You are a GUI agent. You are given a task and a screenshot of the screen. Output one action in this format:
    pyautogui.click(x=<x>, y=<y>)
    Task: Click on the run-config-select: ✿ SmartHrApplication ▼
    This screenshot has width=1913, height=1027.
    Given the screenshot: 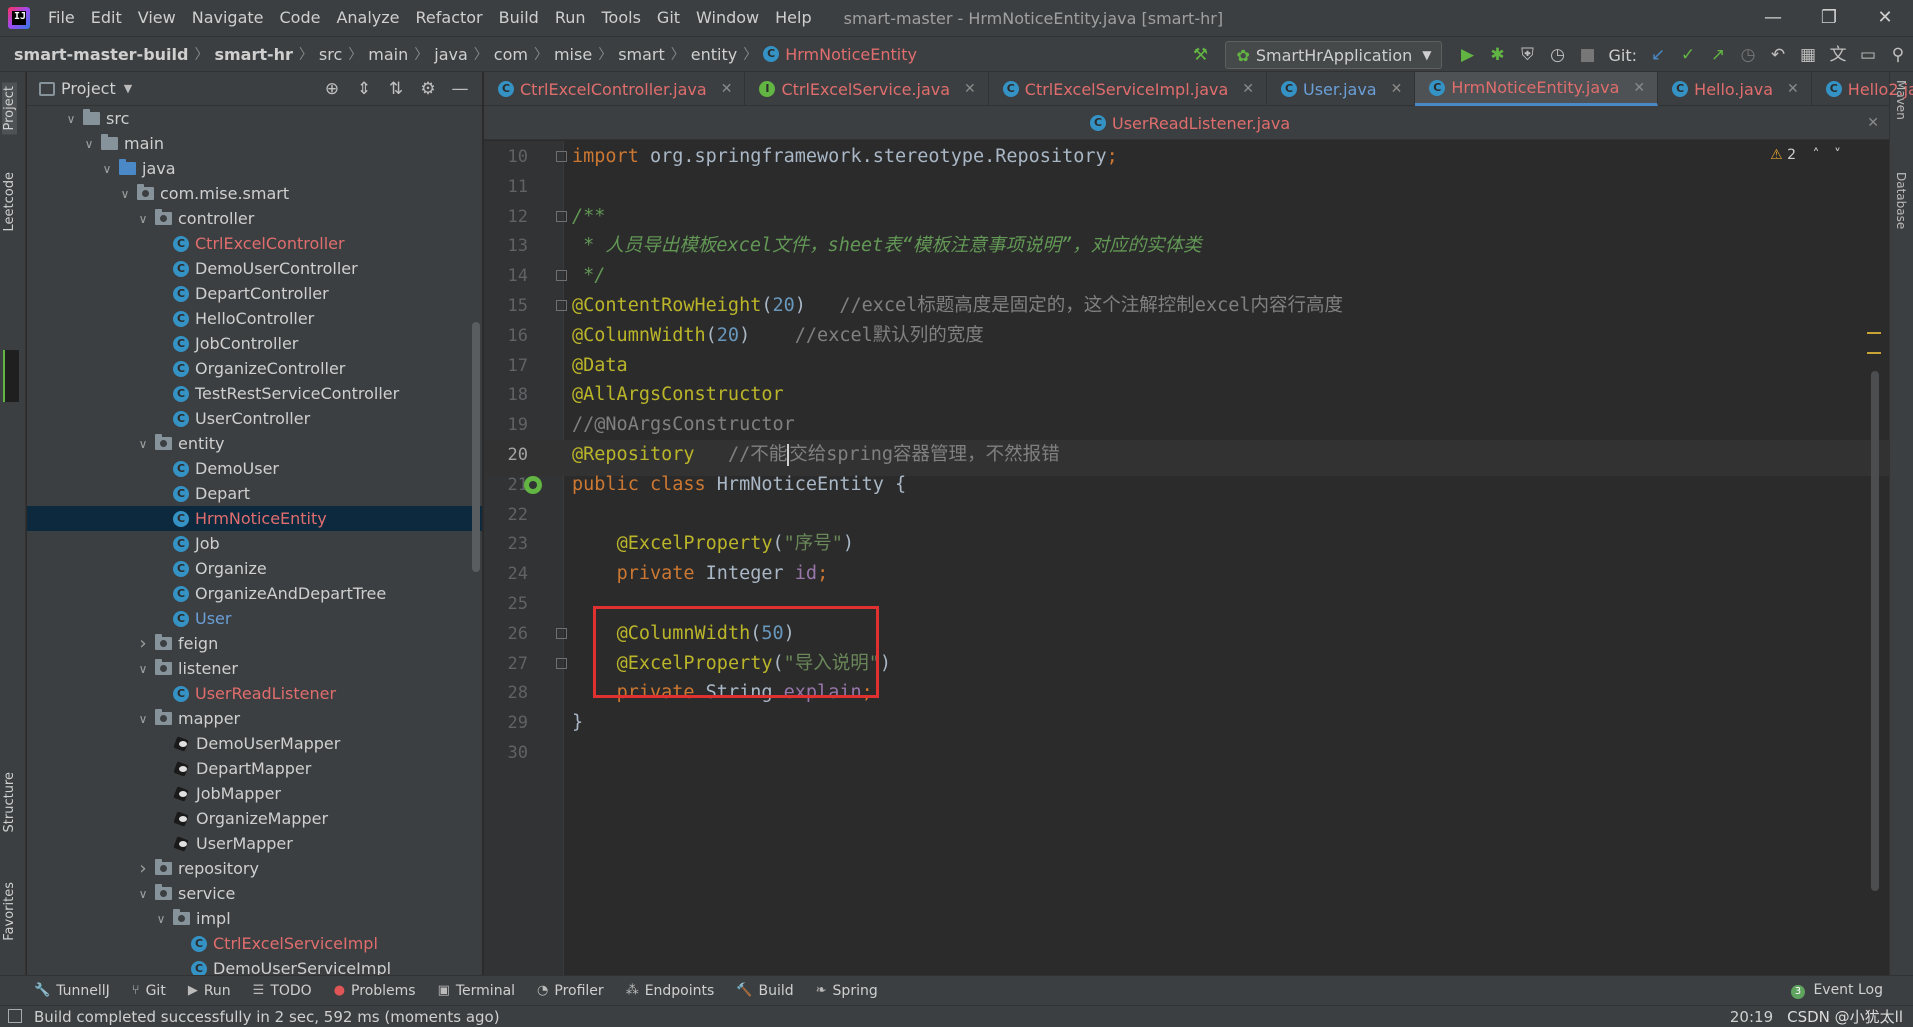 What is the action you would take?
    pyautogui.click(x=1334, y=55)
    